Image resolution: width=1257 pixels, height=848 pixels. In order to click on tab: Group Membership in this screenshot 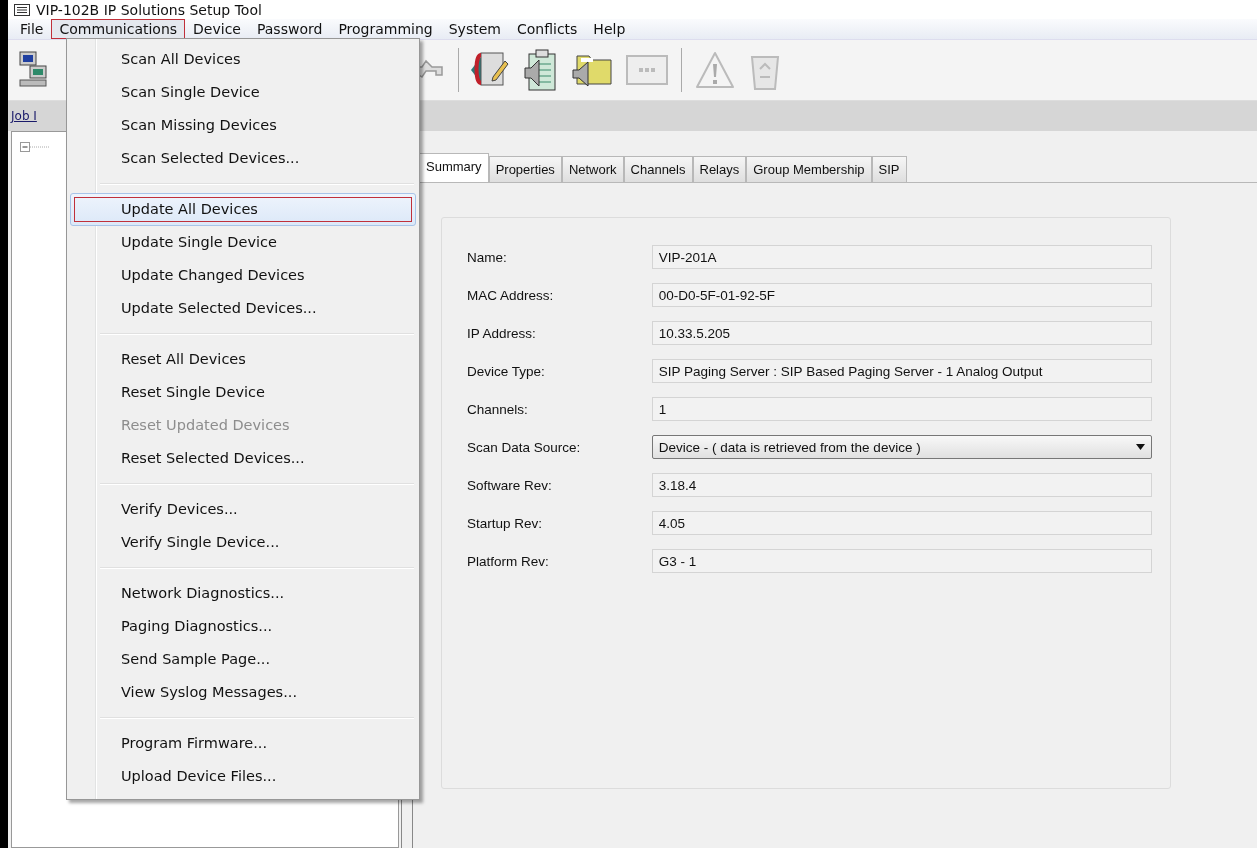, I will do `click(809, 169)`.